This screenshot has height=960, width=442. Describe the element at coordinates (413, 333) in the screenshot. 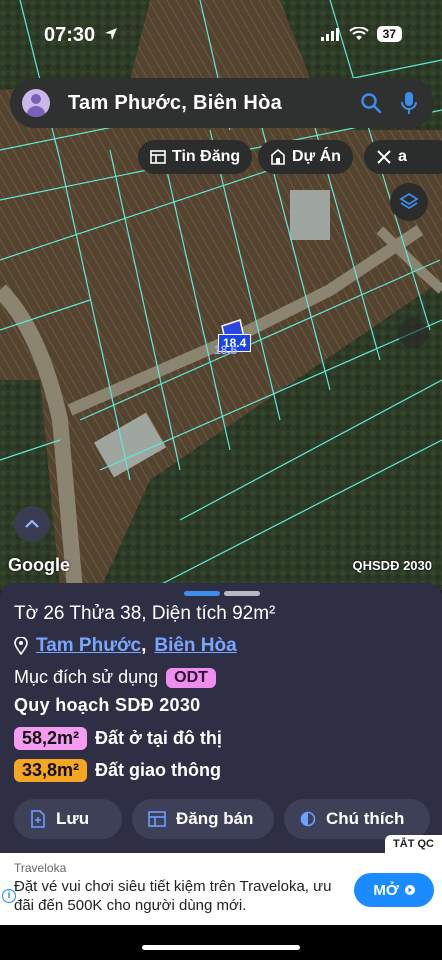

I see `locate-button` at that location.